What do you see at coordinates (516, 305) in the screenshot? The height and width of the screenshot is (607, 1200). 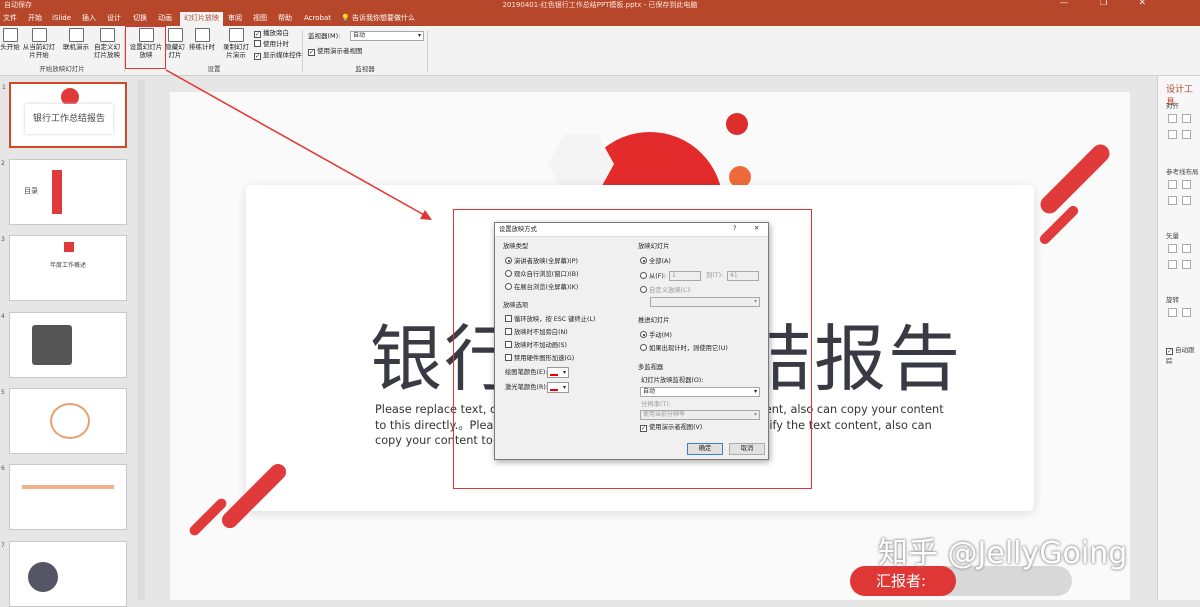 I see `show-options-heading: 放映选项` at bounding box center [516, 305].